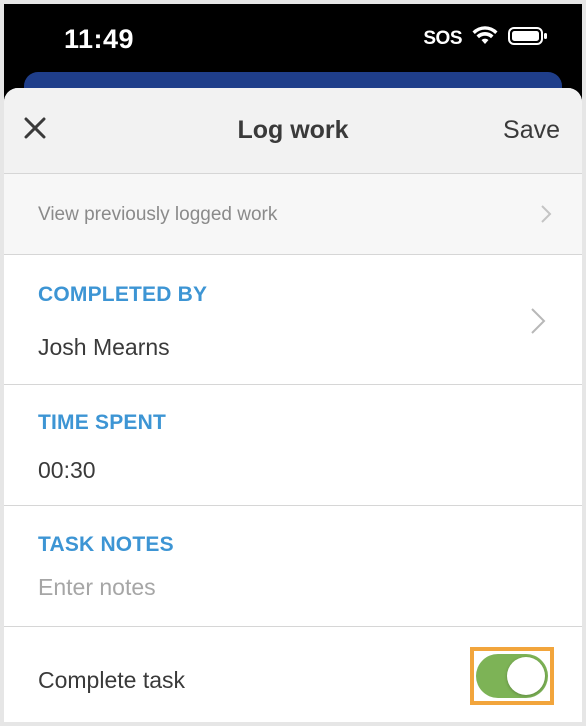  What do you see at coordinates (104, 347) in the screenshot?
I see `completed-by-value: Josh Mearns` at bounding box center [104, 347].